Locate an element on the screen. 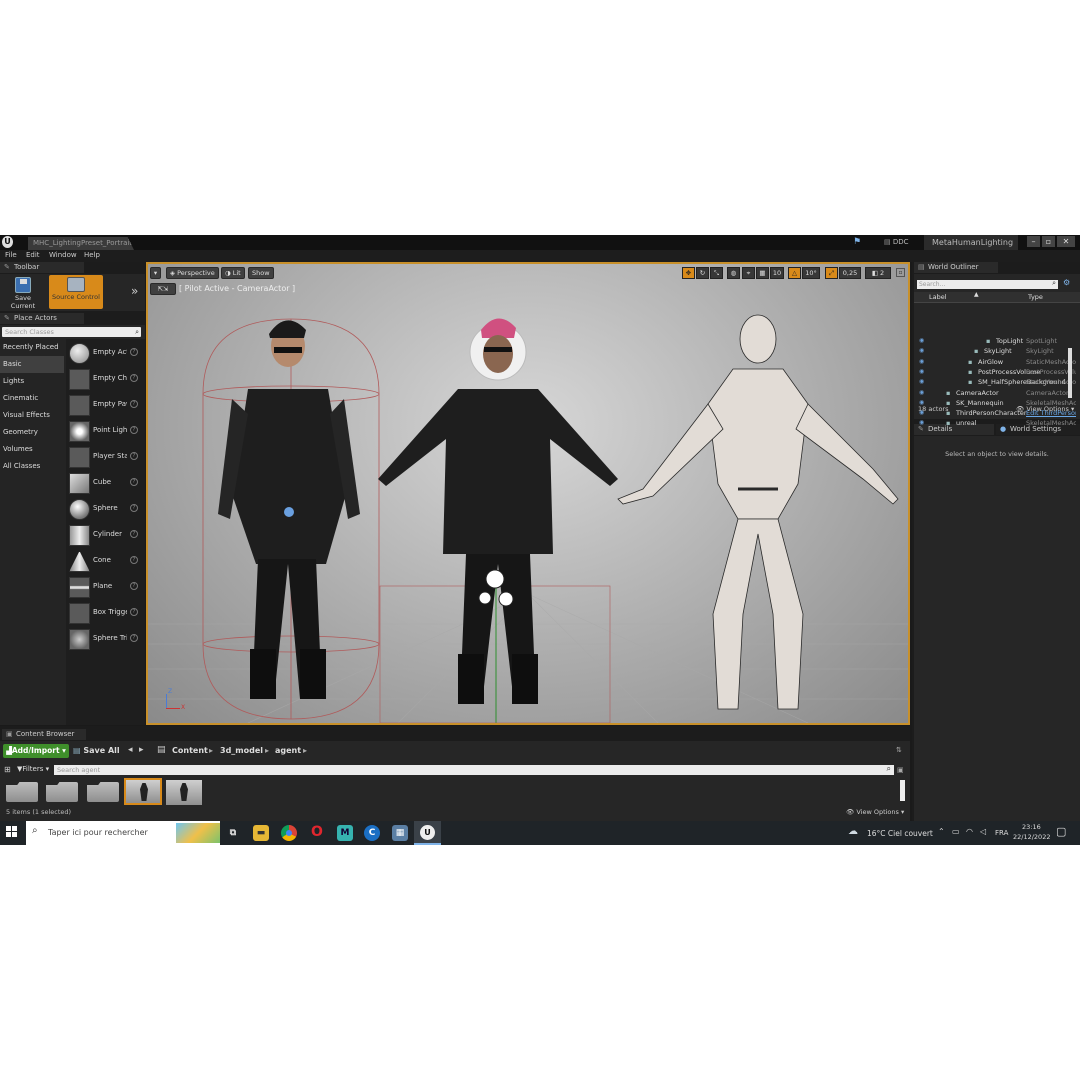 The width and height of the screenshot is (1080, 1080). rotation-snap-value: 10° is located at coordinates (811, 273).